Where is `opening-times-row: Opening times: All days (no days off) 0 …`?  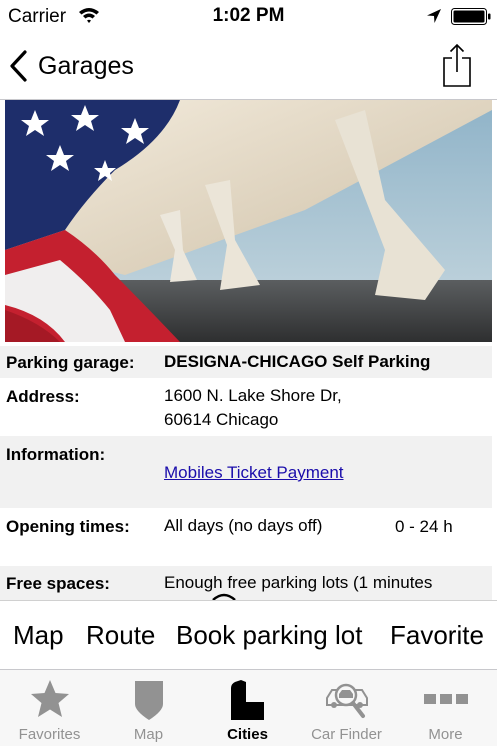 opening-times-row: Opening times: All days (no days off) 0 … is located at coordinates (246, 537).